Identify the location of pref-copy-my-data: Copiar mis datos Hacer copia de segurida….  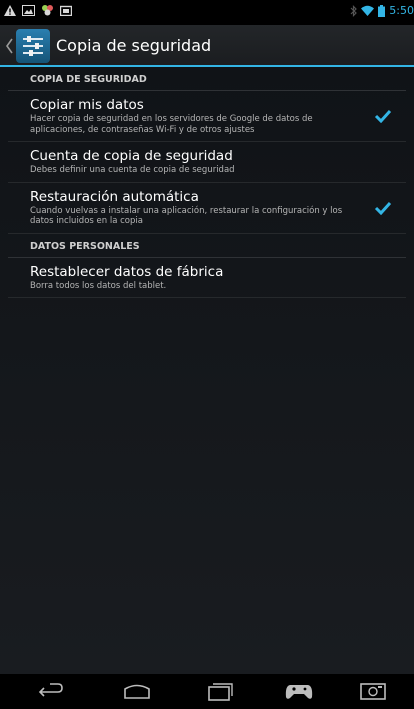
(207, 116).